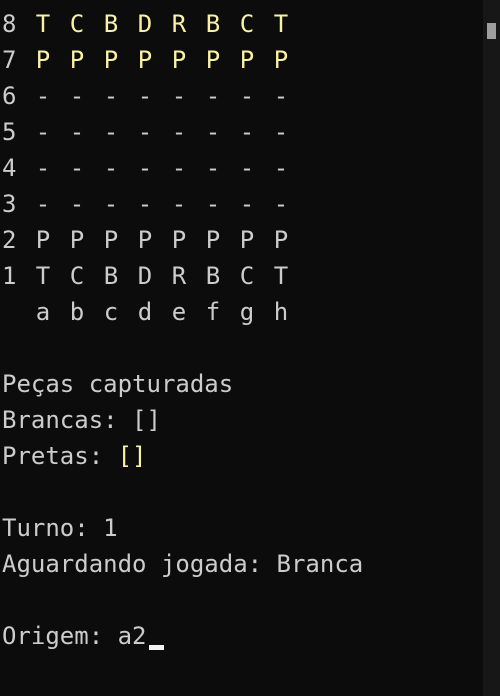 The height and width of the screenshot is (696, 500). What do you see at coordinates (9, 96) in the screenshot?
I see `rank-label: 6` at bounding box center [9, 96].